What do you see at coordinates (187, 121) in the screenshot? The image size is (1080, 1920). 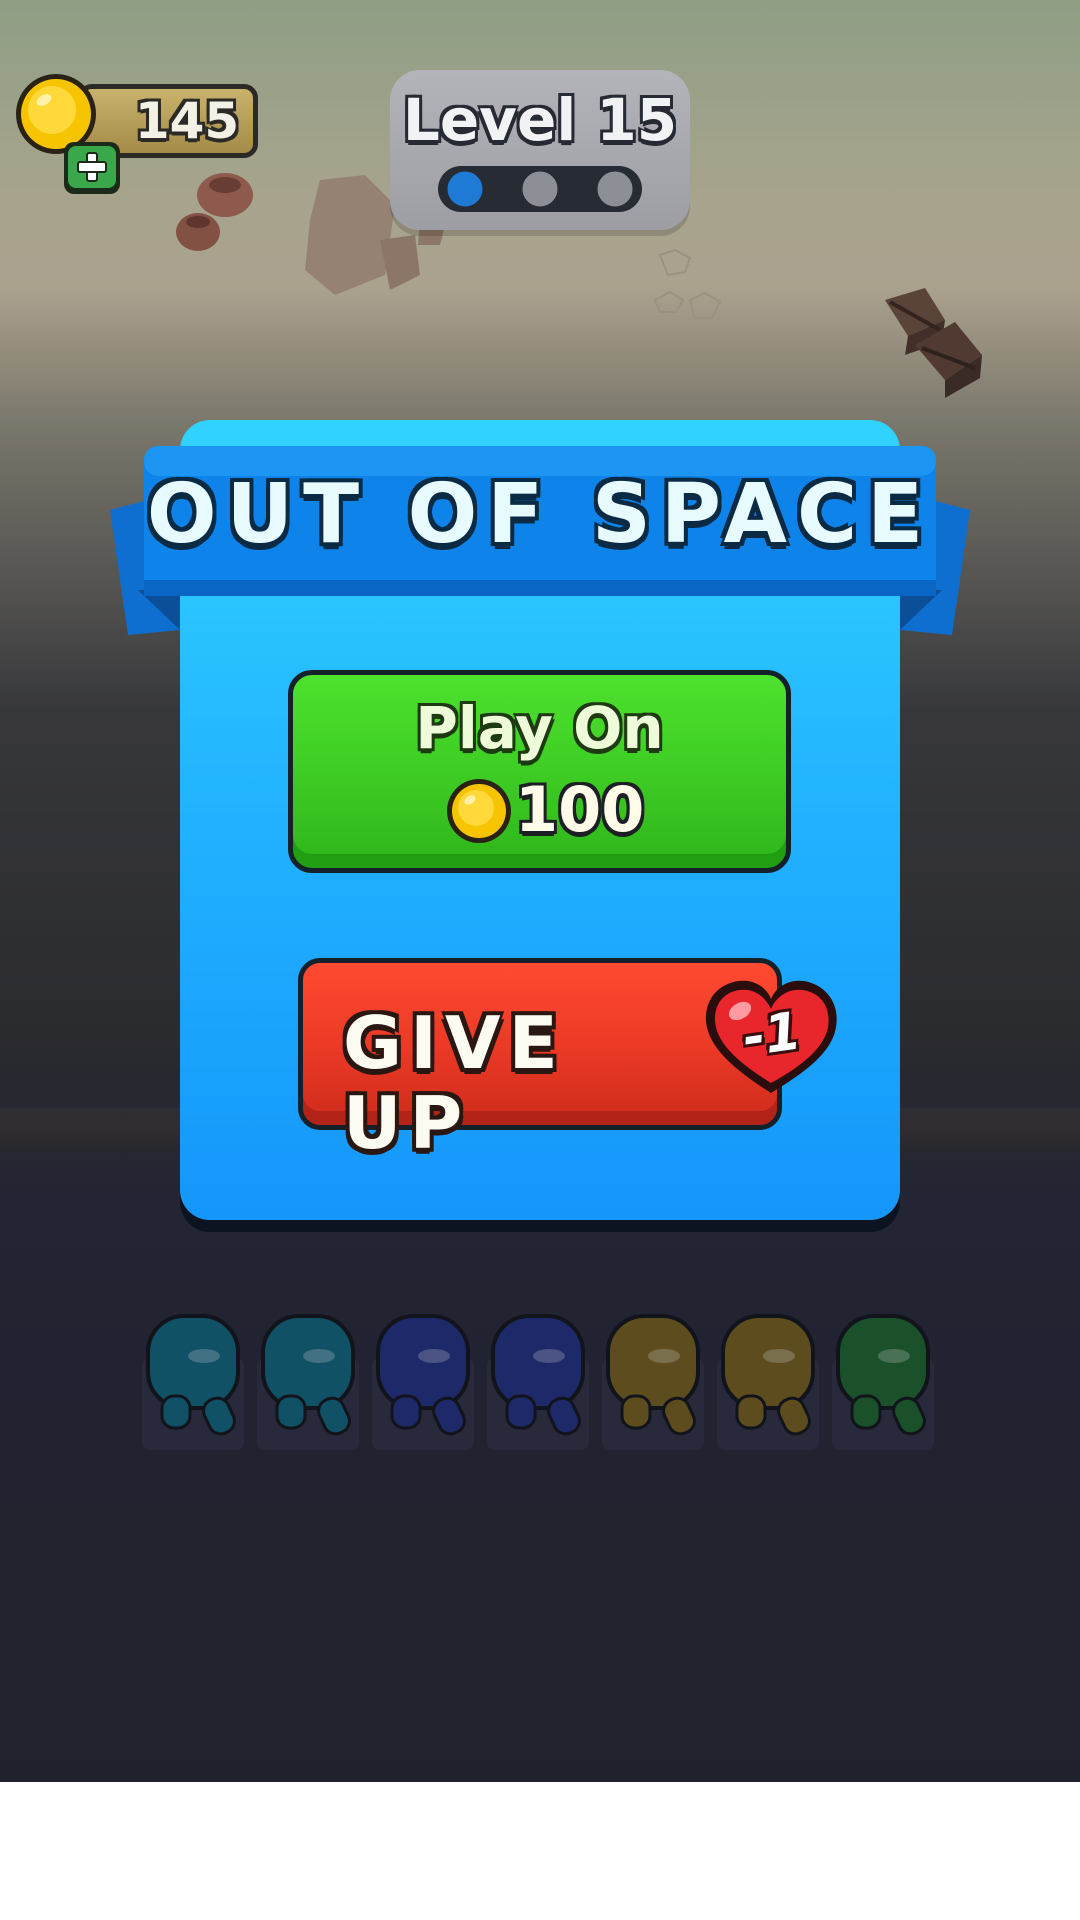 I see `coin-amount: 145` at bounding box center [187, 121].